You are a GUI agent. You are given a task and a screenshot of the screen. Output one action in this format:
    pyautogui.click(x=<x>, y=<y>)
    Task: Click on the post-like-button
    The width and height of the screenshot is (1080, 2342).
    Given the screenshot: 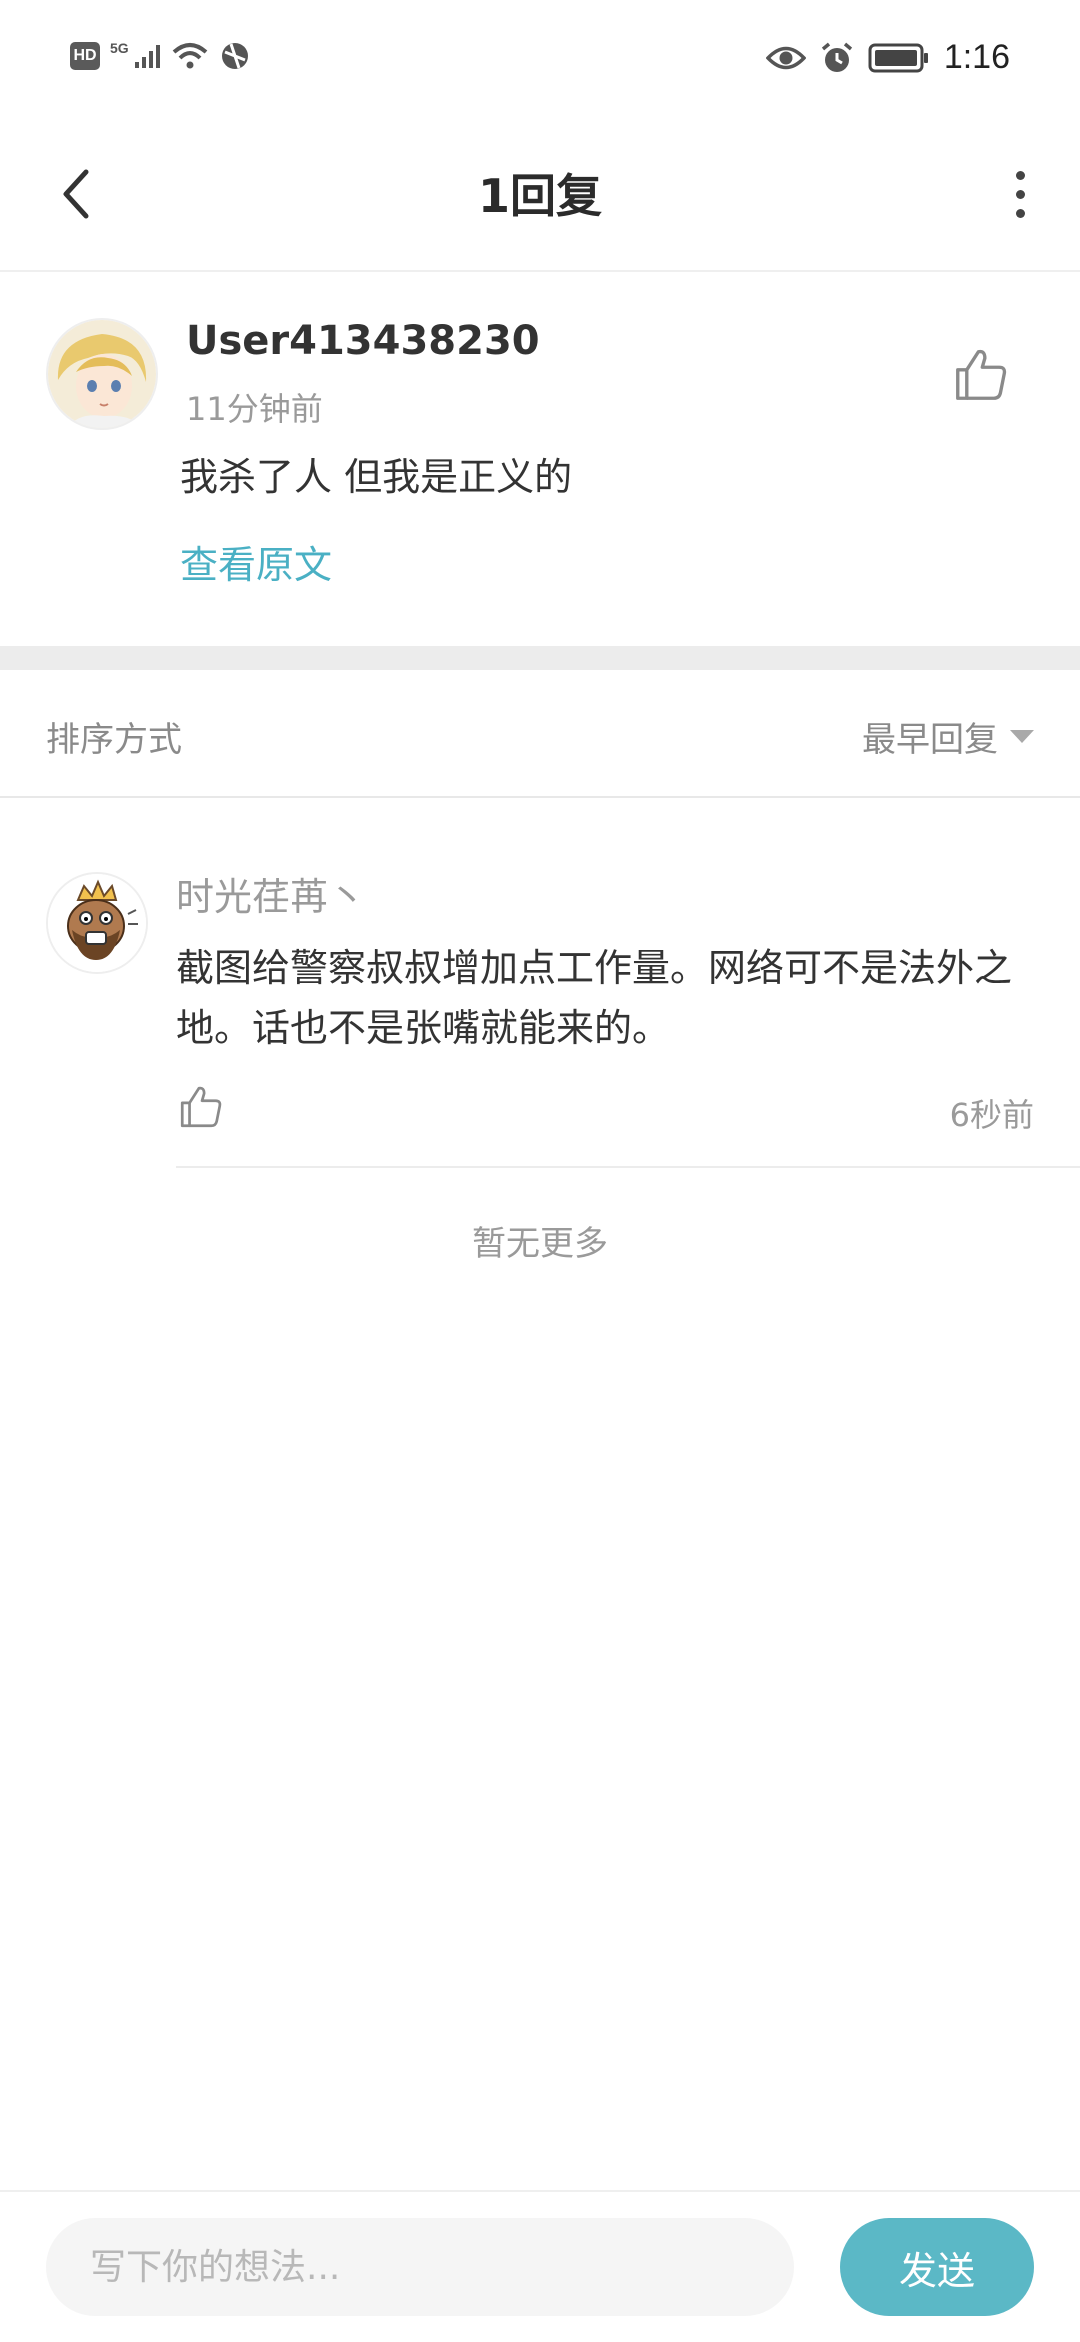 What is the action you would take?
    pyautogui.click(x=981, y=375)
    